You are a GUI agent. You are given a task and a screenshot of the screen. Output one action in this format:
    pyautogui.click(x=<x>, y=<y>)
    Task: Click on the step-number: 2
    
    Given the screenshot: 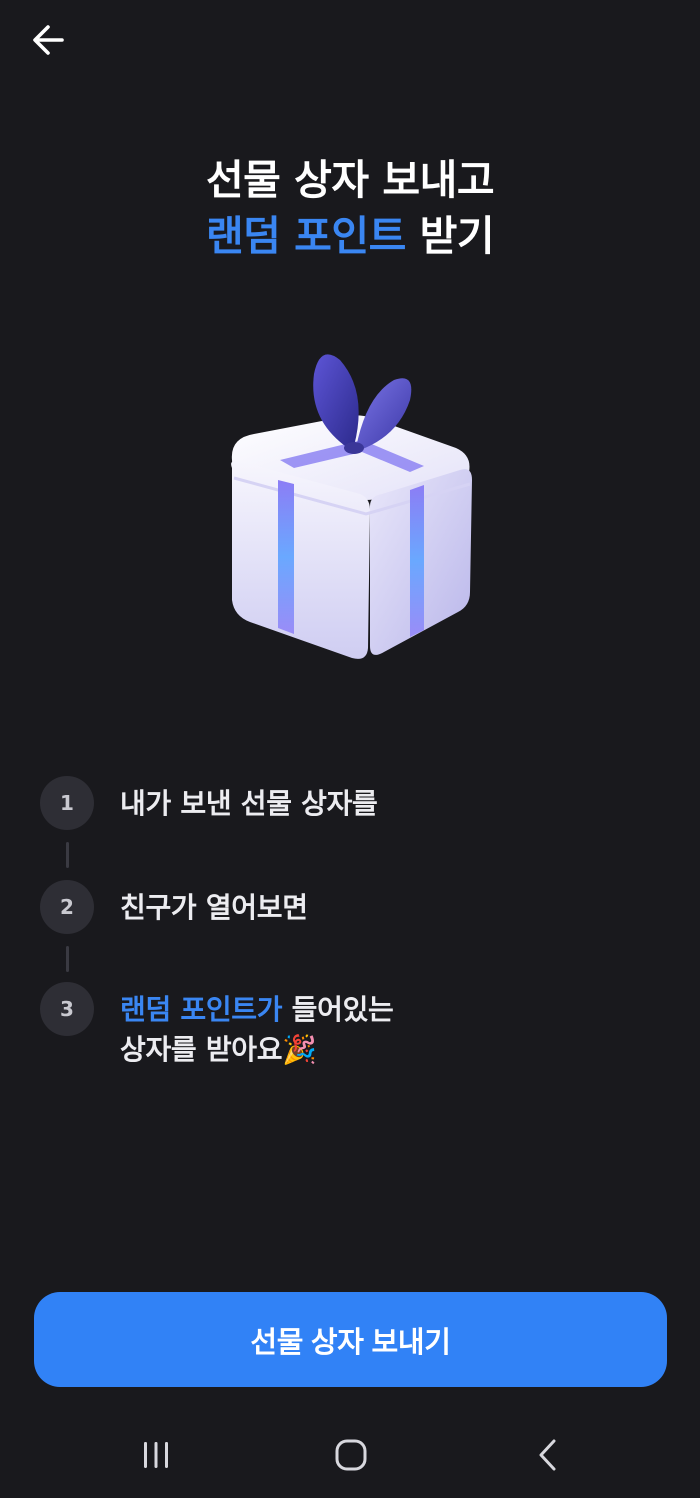 What is the action you would take?
    pyautogui.click(x=67, y=907)
    